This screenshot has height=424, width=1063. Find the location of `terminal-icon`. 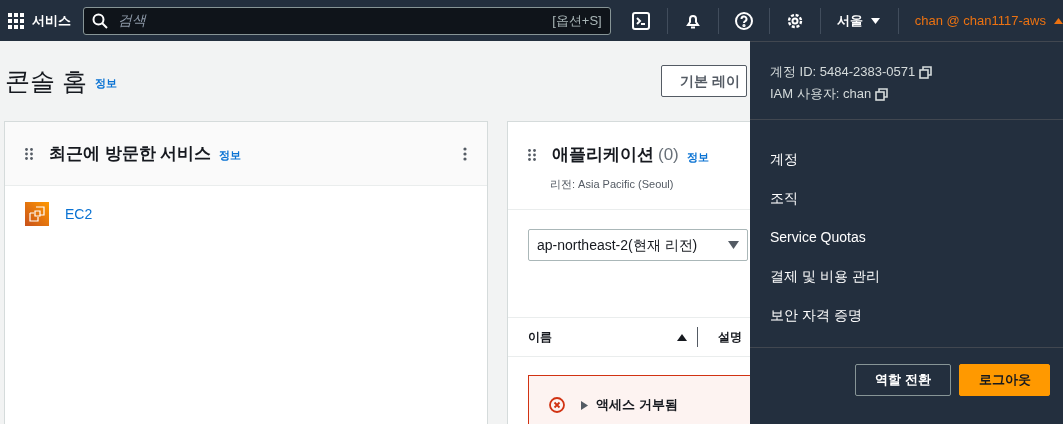

terminal-icon is located at coordinates (640, 20).